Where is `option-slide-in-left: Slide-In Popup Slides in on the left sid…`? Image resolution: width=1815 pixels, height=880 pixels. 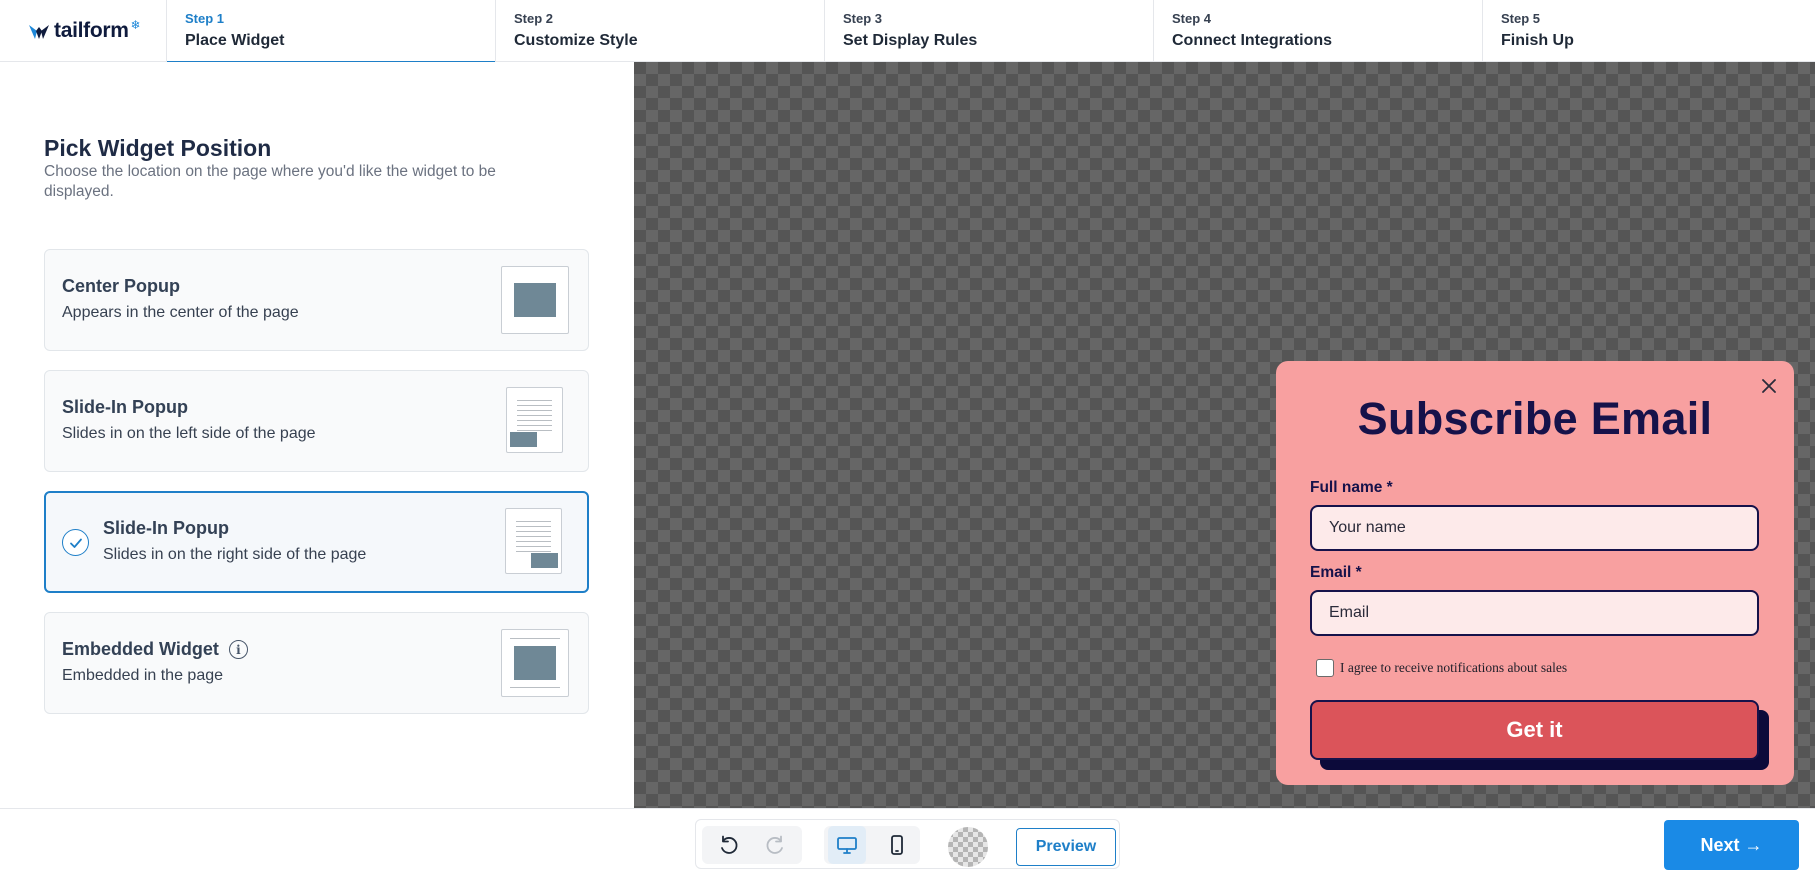 option-slide-in-left: Slide-In Popup Slides in on the left sid… is located at coordinates (316, 421).